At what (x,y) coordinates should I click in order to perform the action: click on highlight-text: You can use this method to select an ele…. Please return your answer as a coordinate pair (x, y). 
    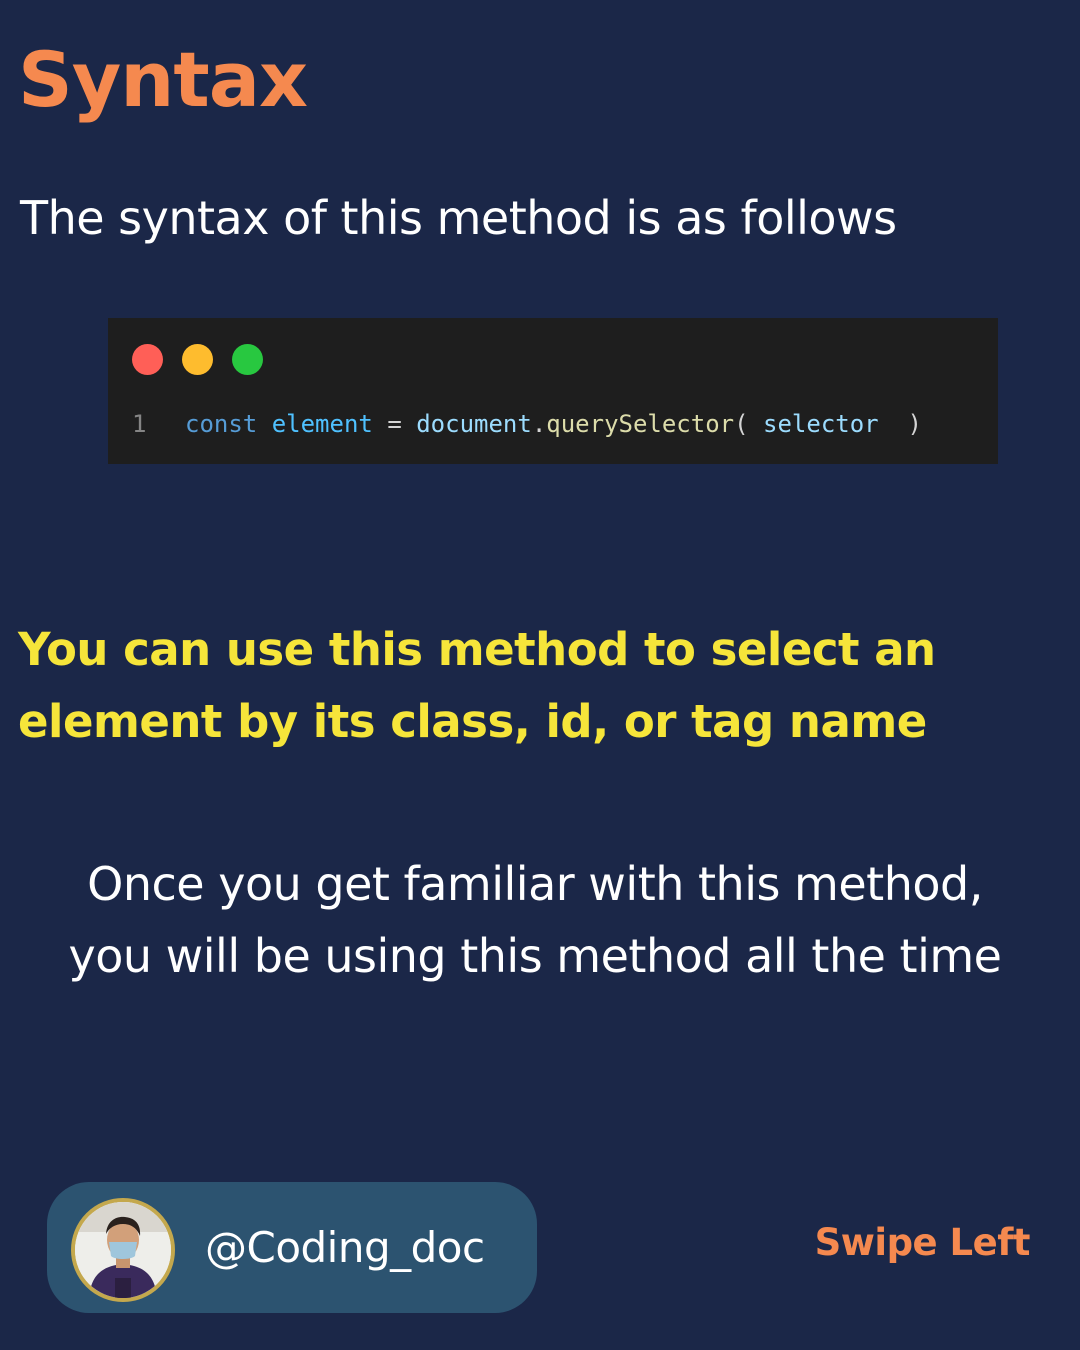
    Looking at the image, I should click on (477, 685).